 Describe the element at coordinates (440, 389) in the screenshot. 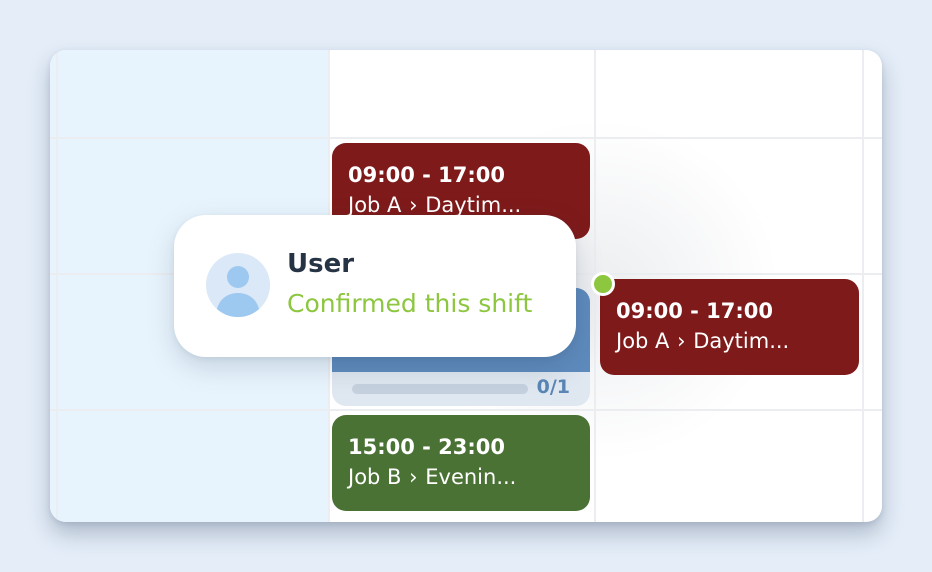

I see `shift-fill-progress` at that location.